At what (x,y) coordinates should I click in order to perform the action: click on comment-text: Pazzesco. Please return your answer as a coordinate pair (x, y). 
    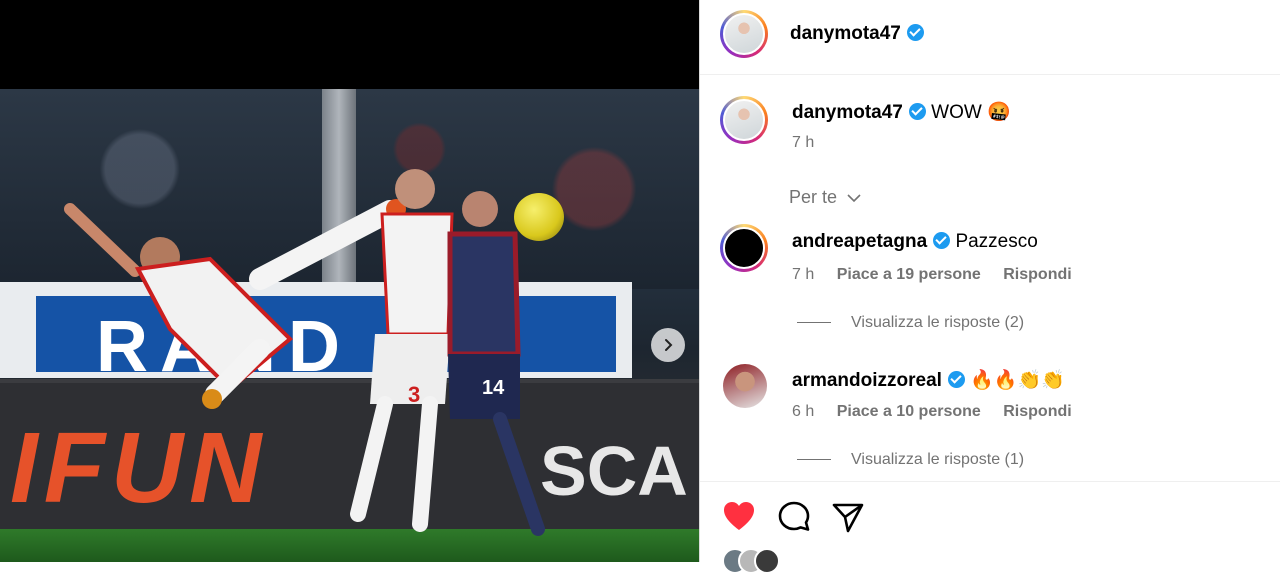
    Looking at the image, I should click on (996, 241).